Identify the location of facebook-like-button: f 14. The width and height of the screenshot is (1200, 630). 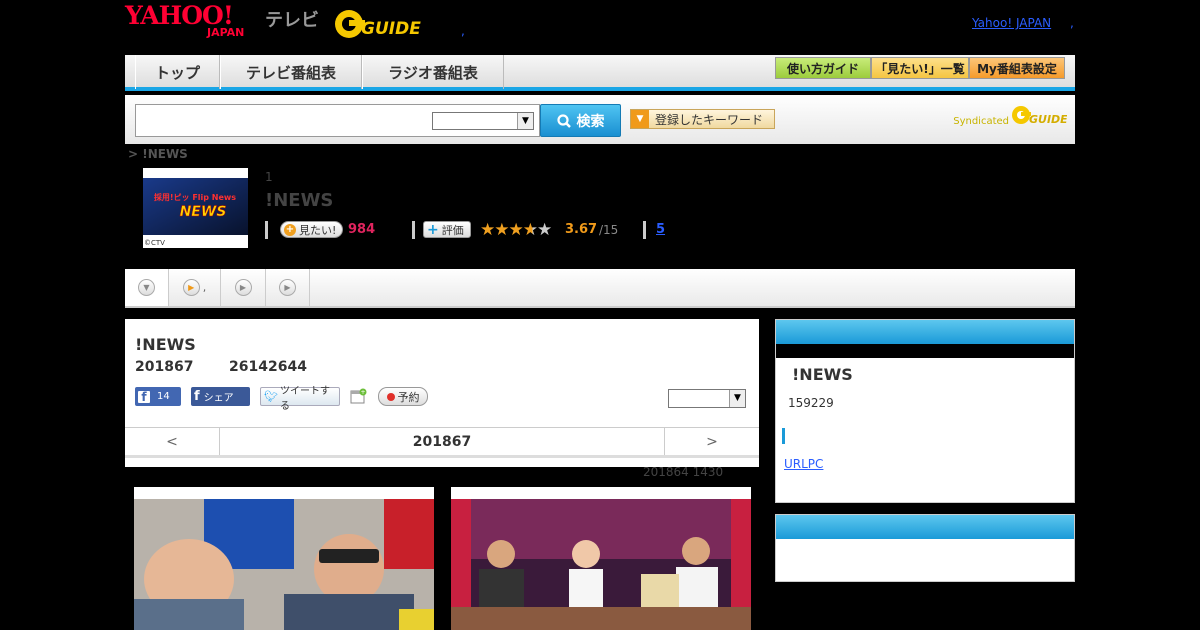
(158, 396).